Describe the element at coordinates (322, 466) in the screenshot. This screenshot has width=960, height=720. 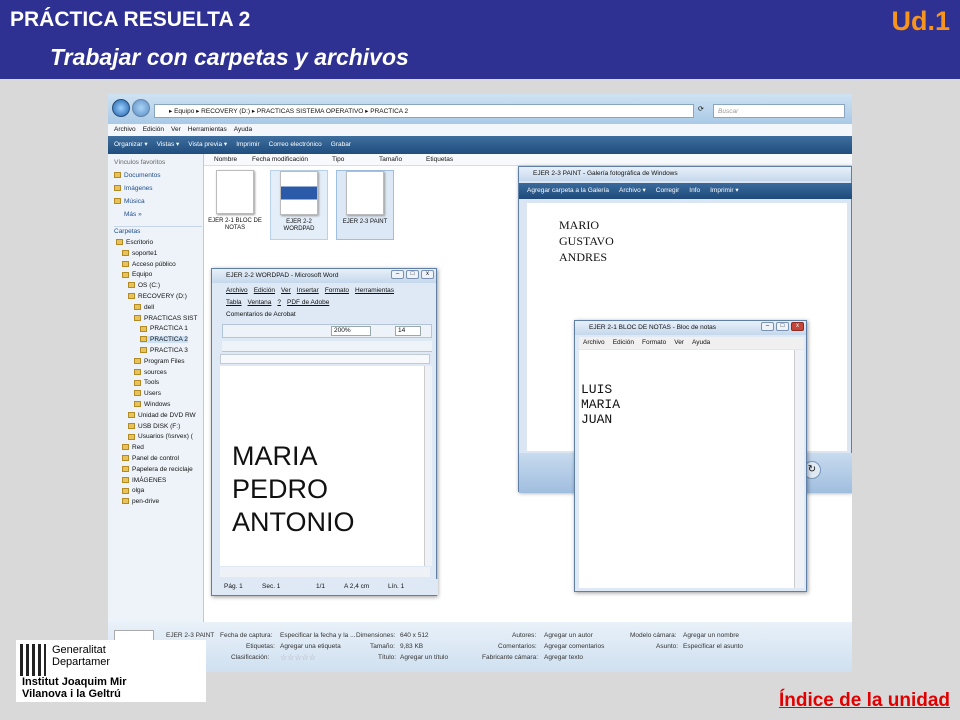
I see `wordpad-document: MARIA PEDRO ANTONIO` at that location.